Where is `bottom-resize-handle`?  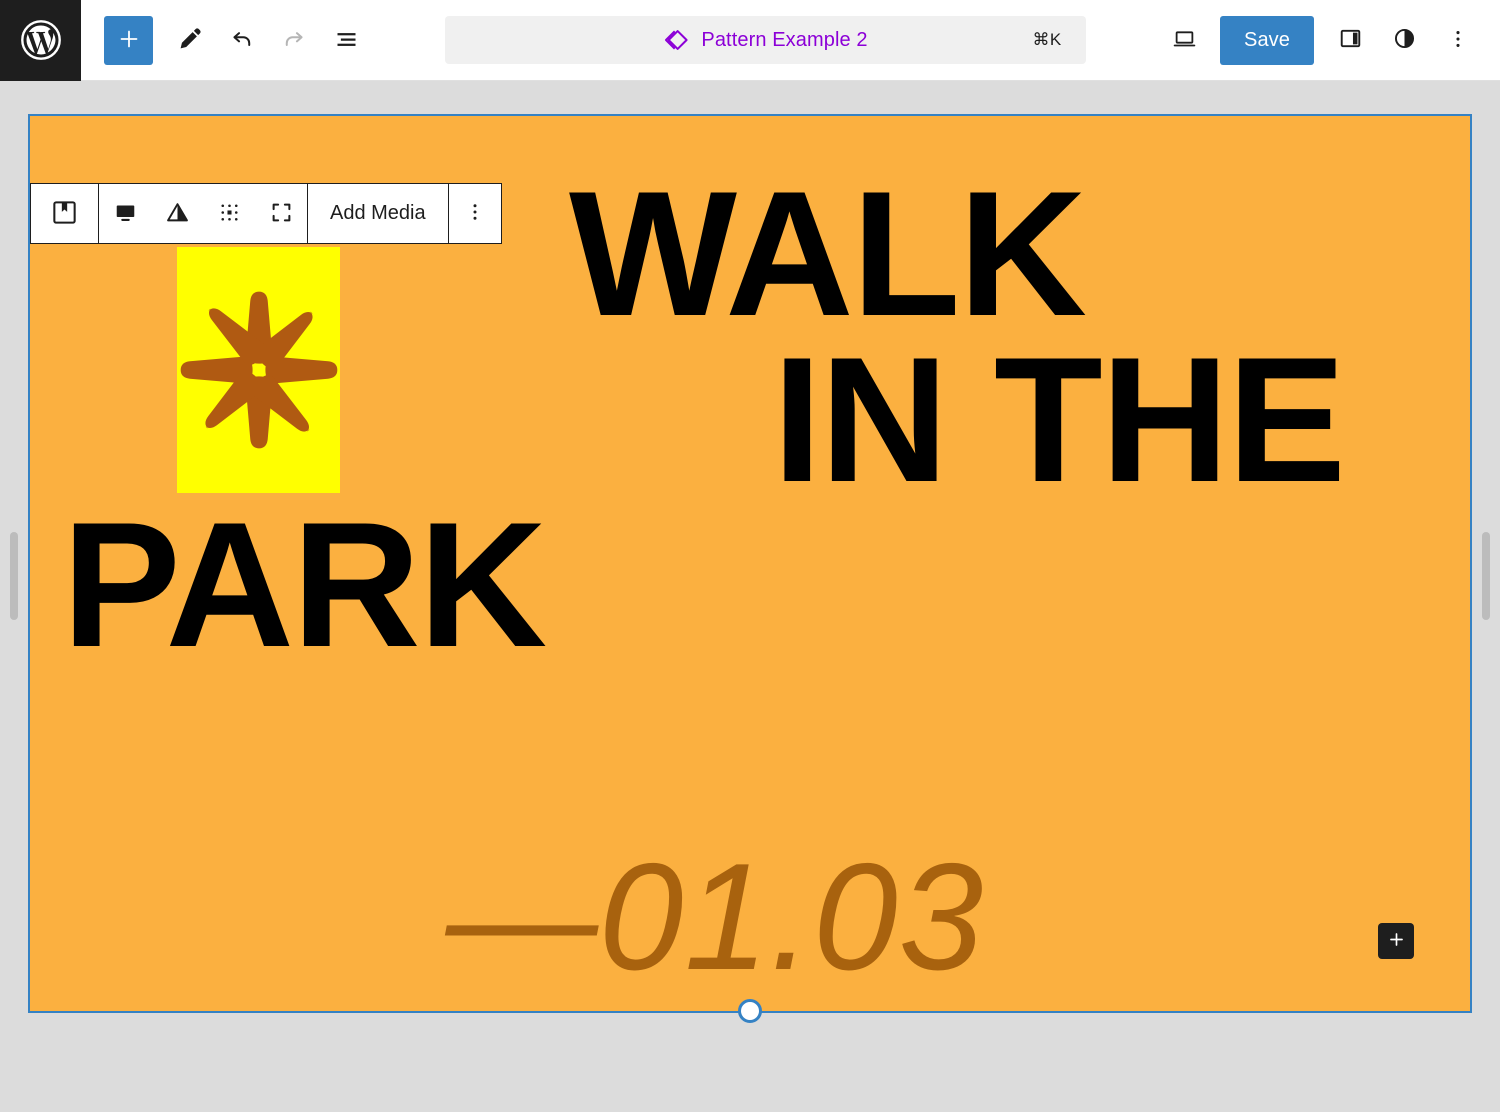
bottom-resize-handle is located at coordinates (750, 1011).